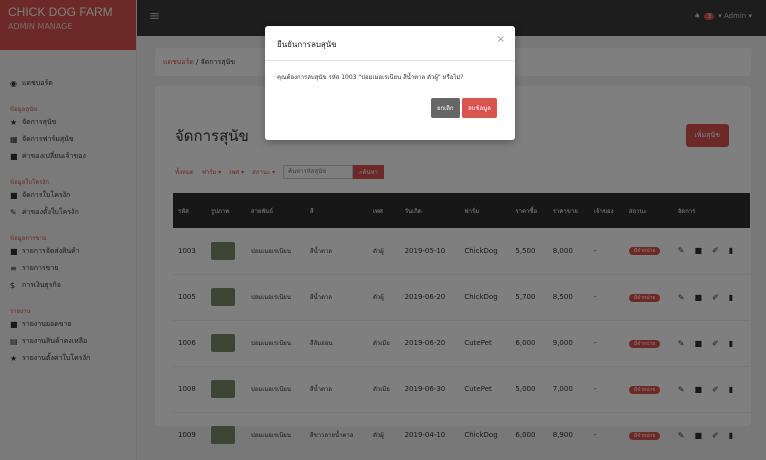 This screenshot has width=766, height=460. What do you see at coordinates (307, 44) in the screenshot?
I see `modal-title: ยืนยันการลบสุนัข` at bounding box center [307, 44].